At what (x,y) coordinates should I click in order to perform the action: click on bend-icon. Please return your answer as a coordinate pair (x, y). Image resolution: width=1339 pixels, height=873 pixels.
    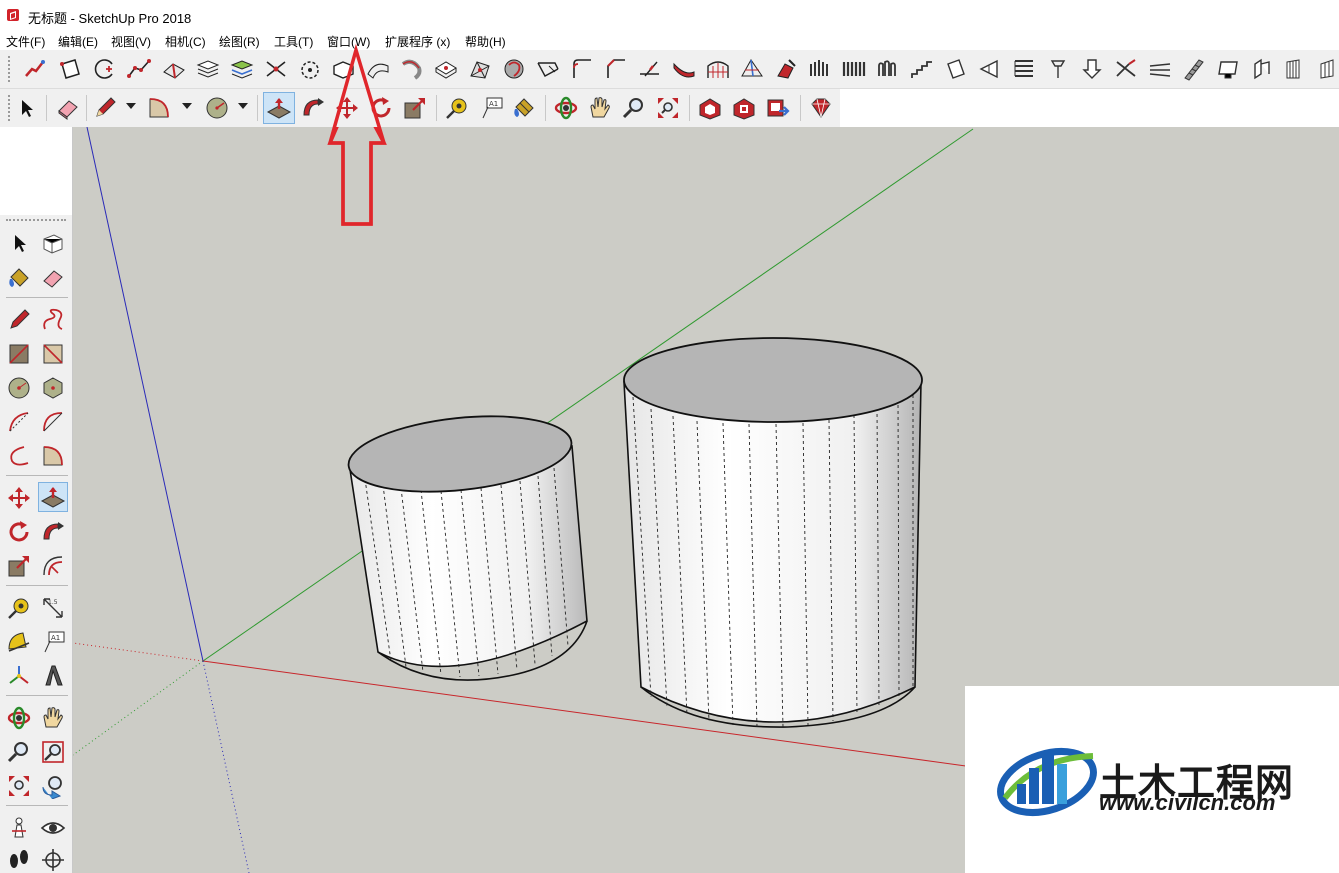
    Looking at the image, I should click on (378, 69).